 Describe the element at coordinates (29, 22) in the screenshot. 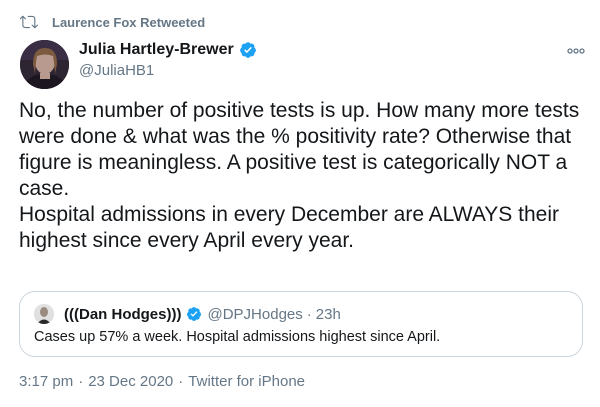

I see `retweet-icon` at that location.